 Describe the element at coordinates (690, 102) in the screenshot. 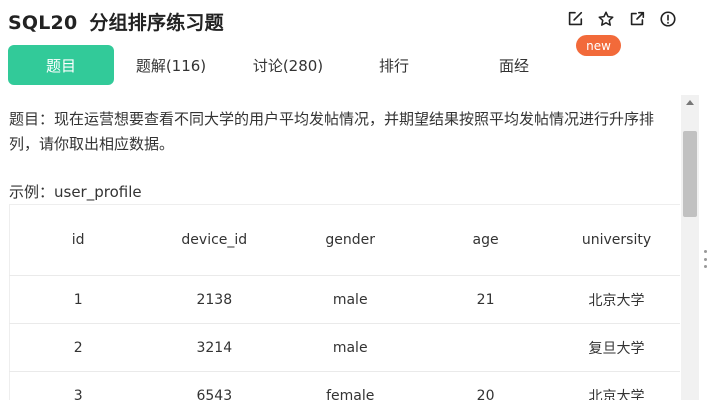

I see `scroll-up-arrow-icon` at that location.